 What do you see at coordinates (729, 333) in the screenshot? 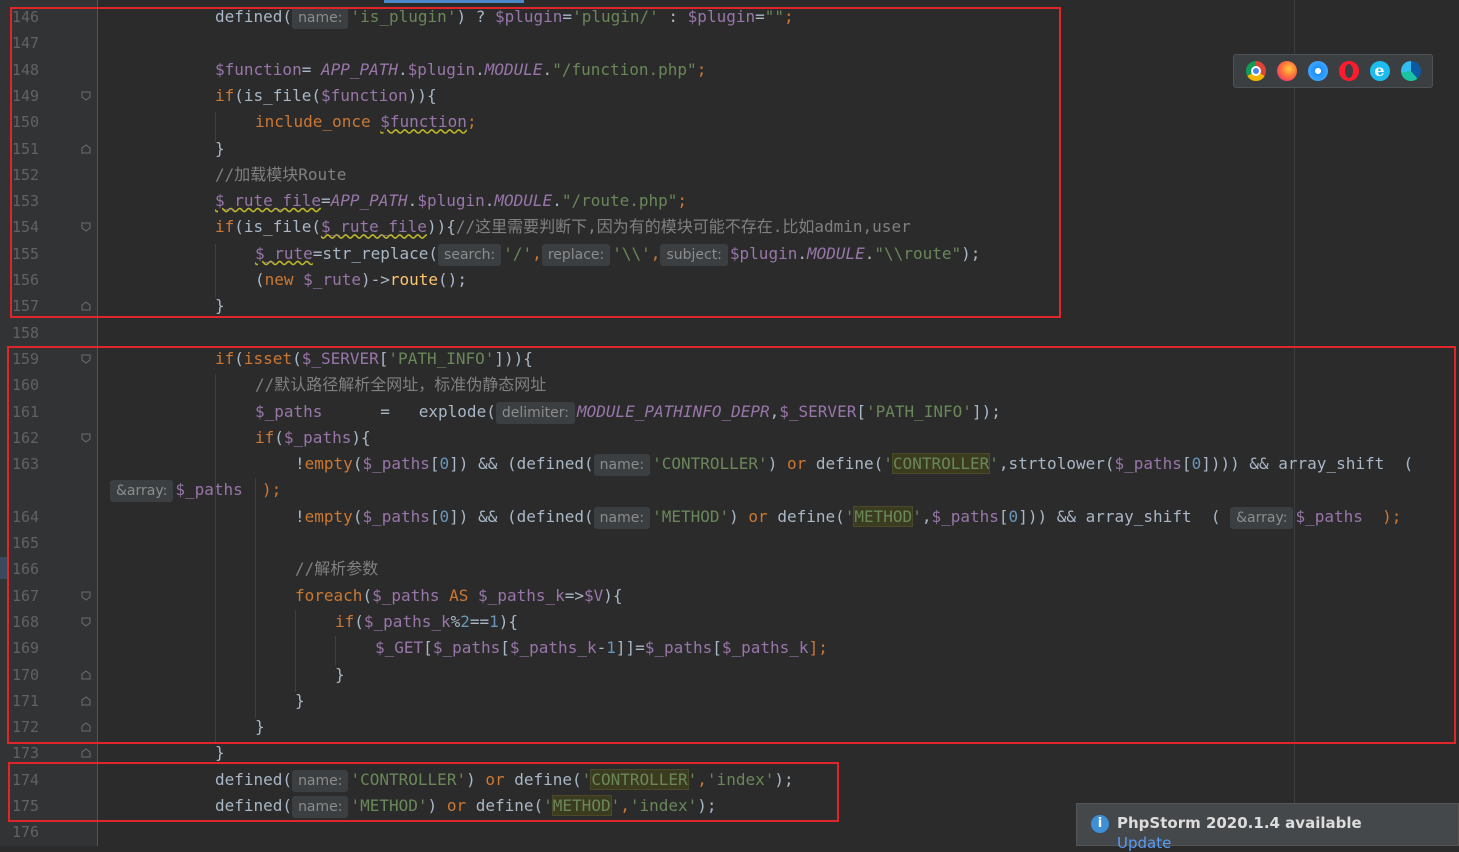
I see `code-line: 158` at bounding box center [729, 333].